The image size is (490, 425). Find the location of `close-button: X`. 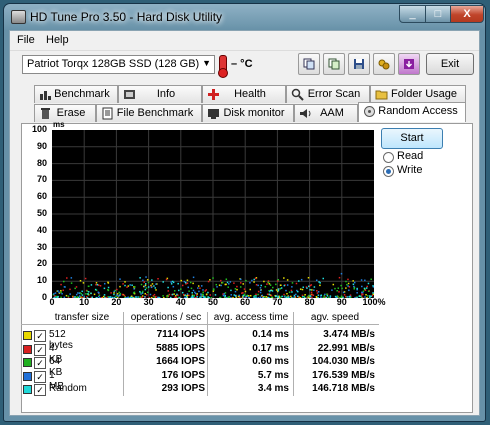

close-button: X is located at coordinates (467, 14).